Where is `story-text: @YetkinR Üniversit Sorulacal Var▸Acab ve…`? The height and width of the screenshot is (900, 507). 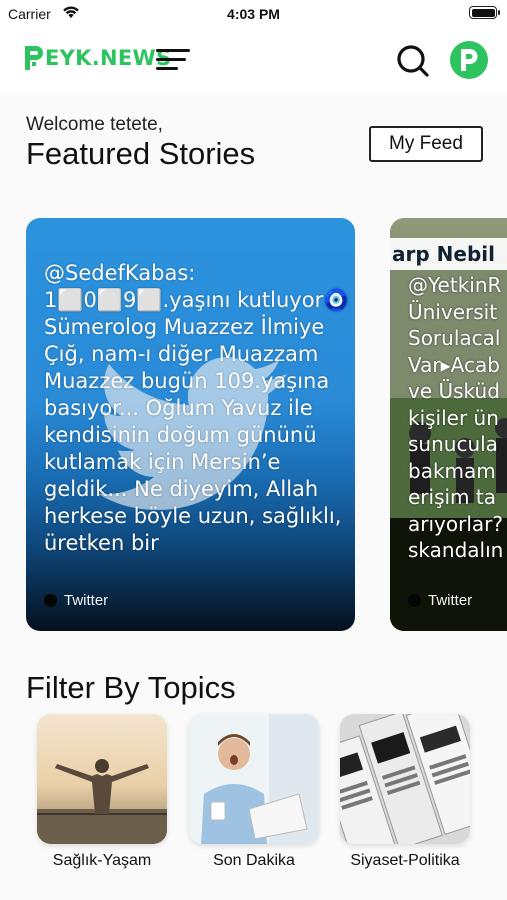 story-text: @YetkinR Üniversit Sorulacal Var▸Acab ve… is located at coordinates (456, 417).